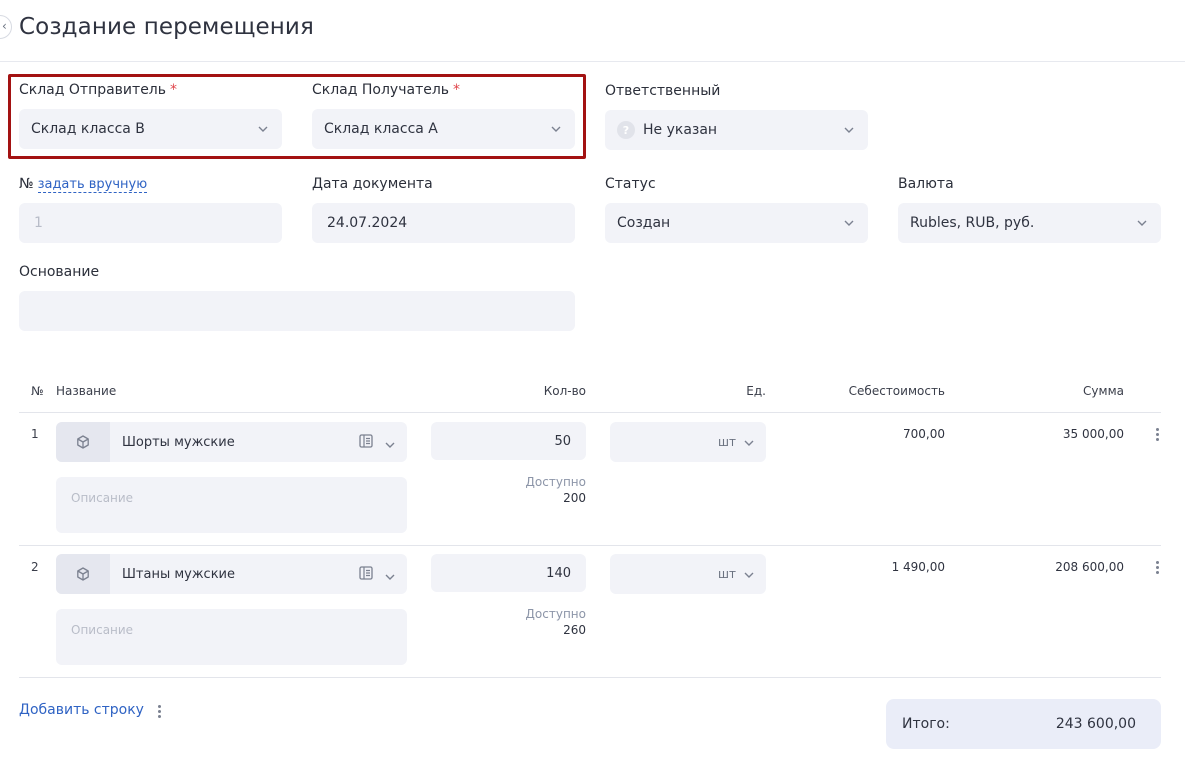 Image resolution: width=1185 pixels, height=765 pixels. I want to click on number-field: 1, so click(150, 223).